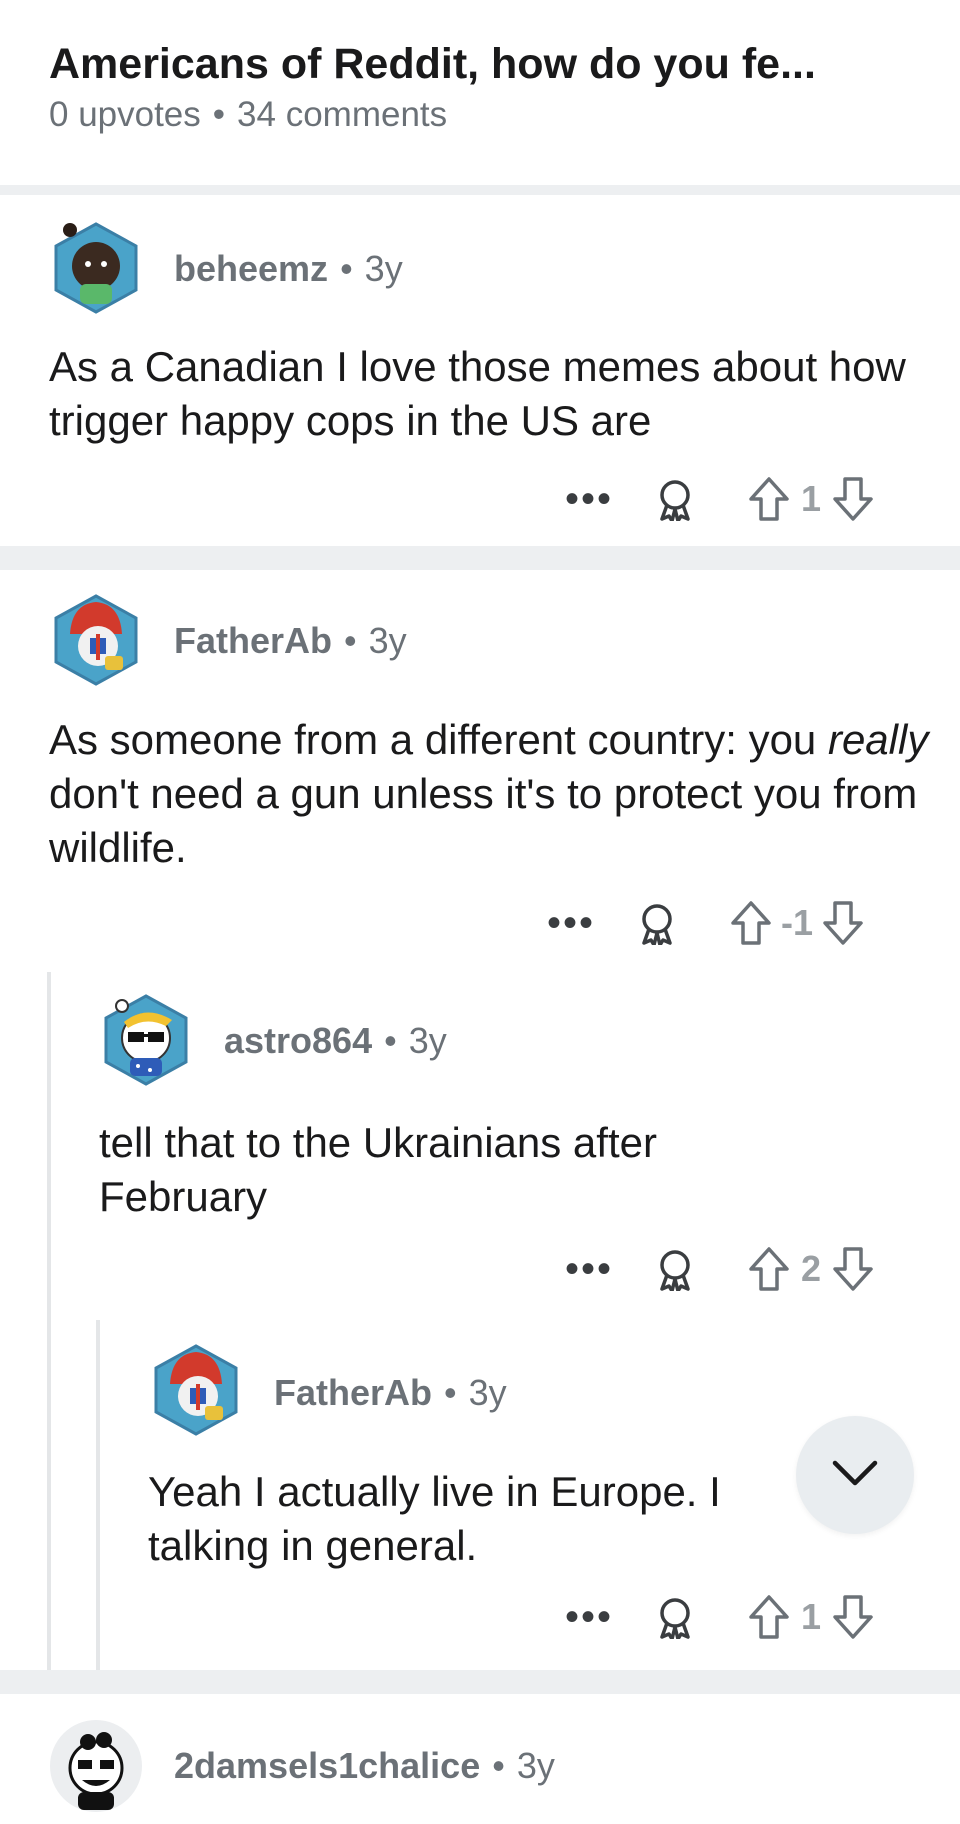 Image resolution: width=960 pixels, height=1824 pixels. Describe the element at coordinates (313, 1545) in the screenshot. I see `comment-text-line: talking in general.` at that location.